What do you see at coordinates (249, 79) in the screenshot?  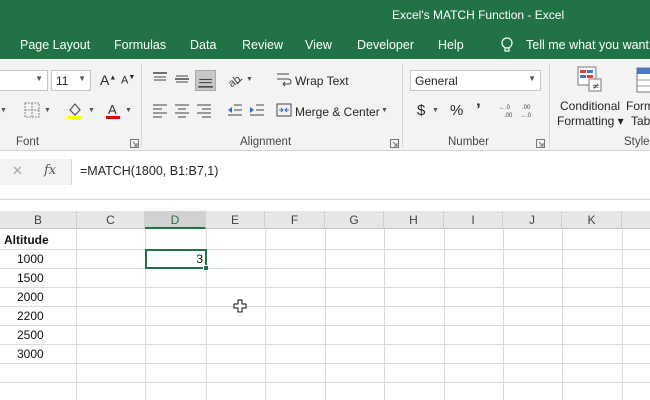 I see `orientation-dropdown-icon: ▼` at bounding box center [249, 79].